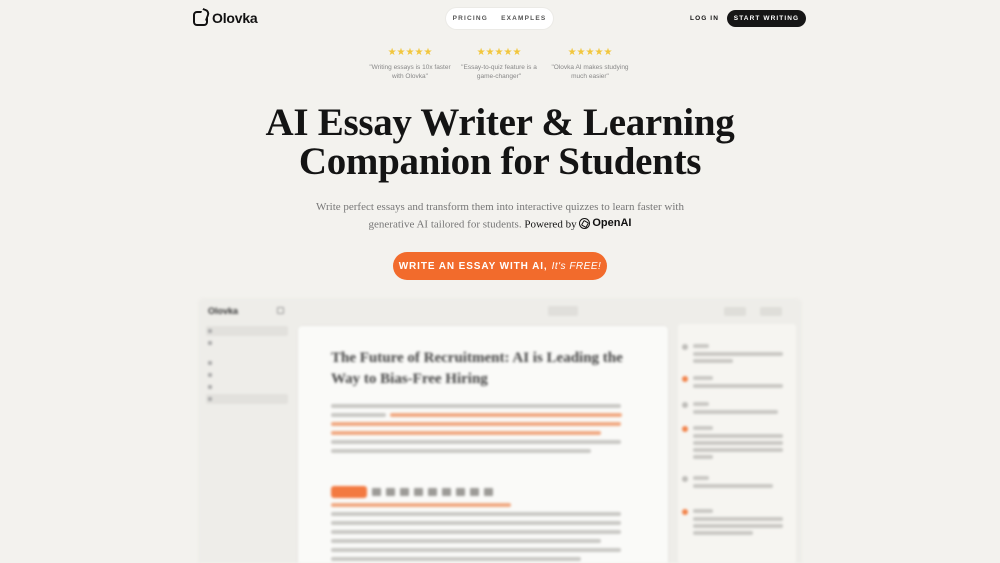  What do you see at coordinates (500, 122) in the screenshot?
I see `hero-title-line1: AI Essay Writer & Learning` at bounding box center [500, 122].